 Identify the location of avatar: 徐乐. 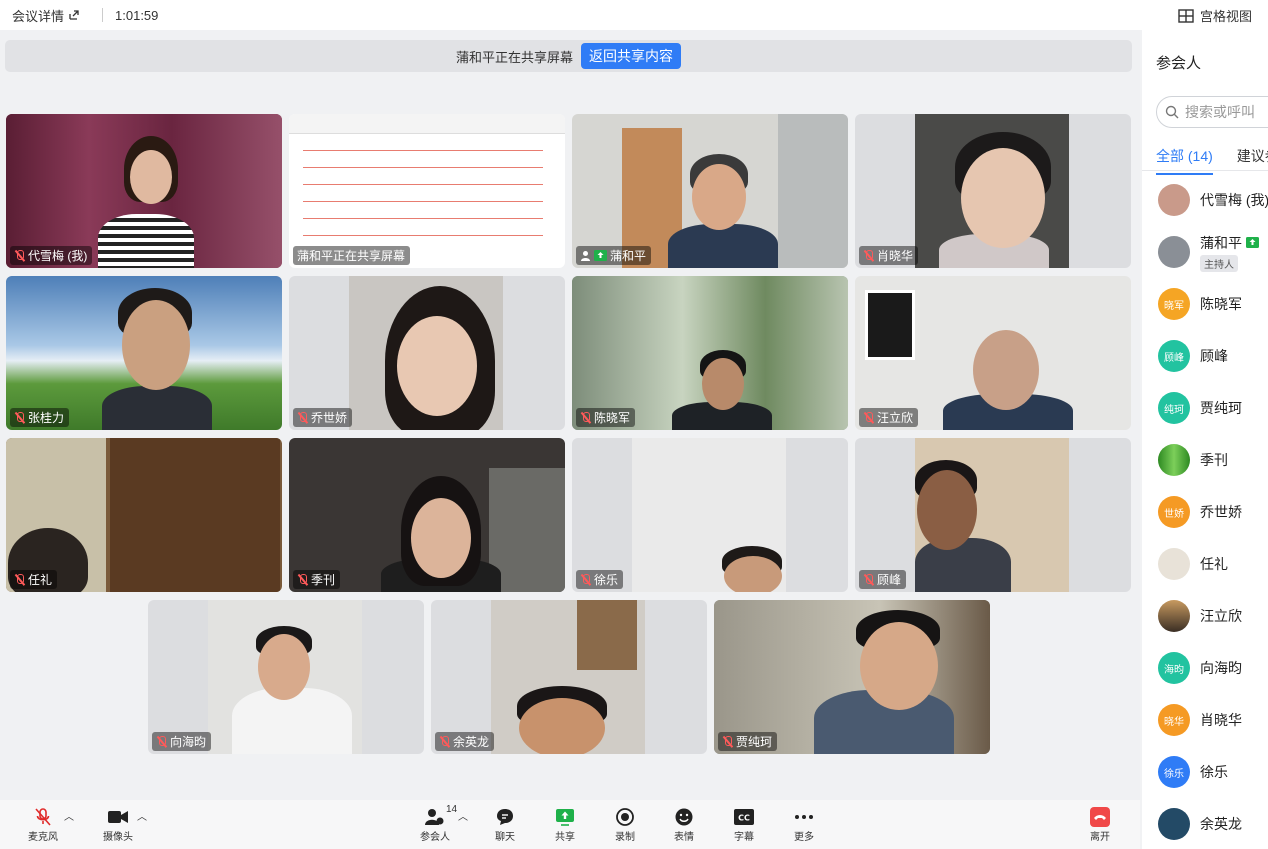
(1174, 772).